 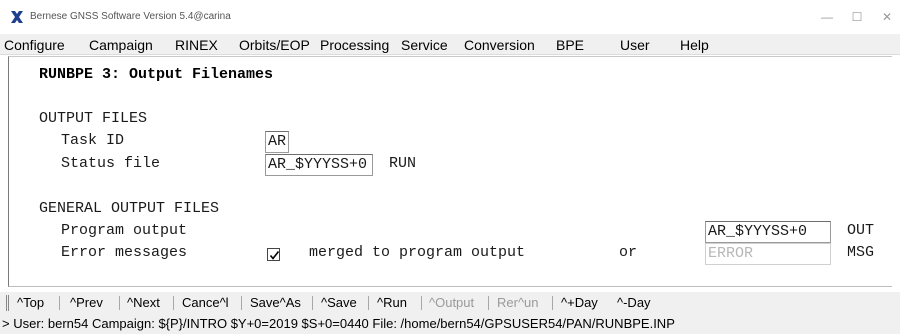 I want to click on merged-to-program-output-label: merged to program output, so click(x=417, y=252).